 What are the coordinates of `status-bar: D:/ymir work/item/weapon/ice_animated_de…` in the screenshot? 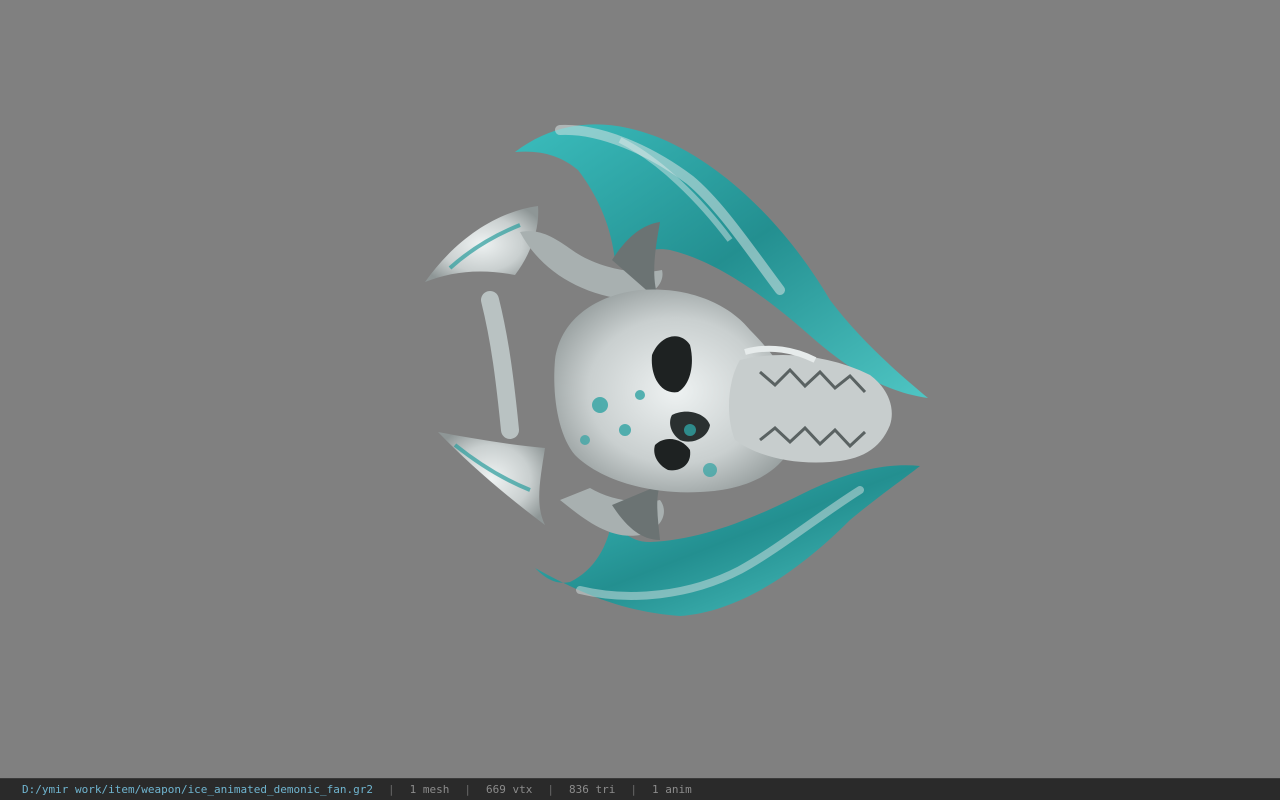 It's located at (640, 789).